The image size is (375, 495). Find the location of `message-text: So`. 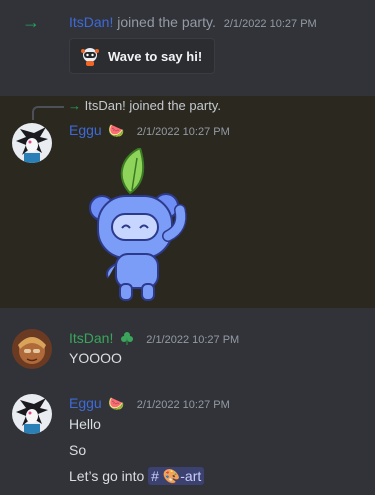

message-text: So is located at coordinates (78, 450).